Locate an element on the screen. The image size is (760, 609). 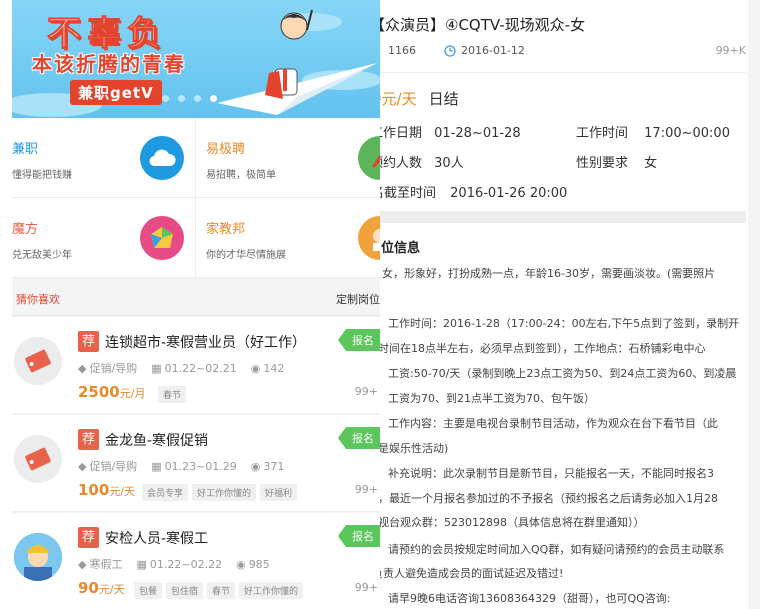
job-tag-chip: 春节 is located at coordinates (172, 394).